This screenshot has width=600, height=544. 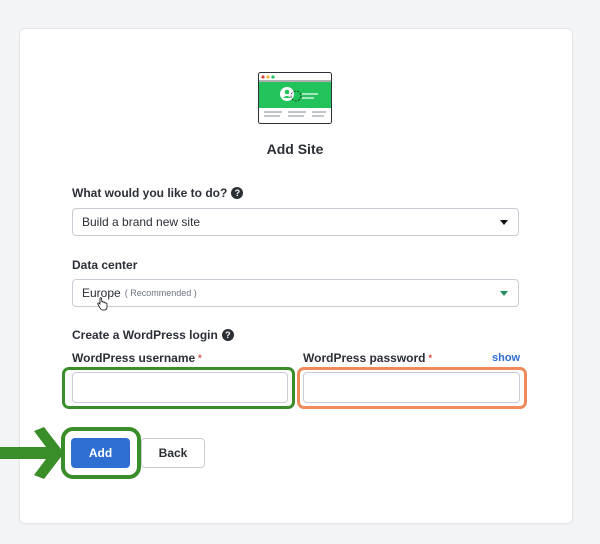 I want to click on password-input, so click(x=411, y=387).